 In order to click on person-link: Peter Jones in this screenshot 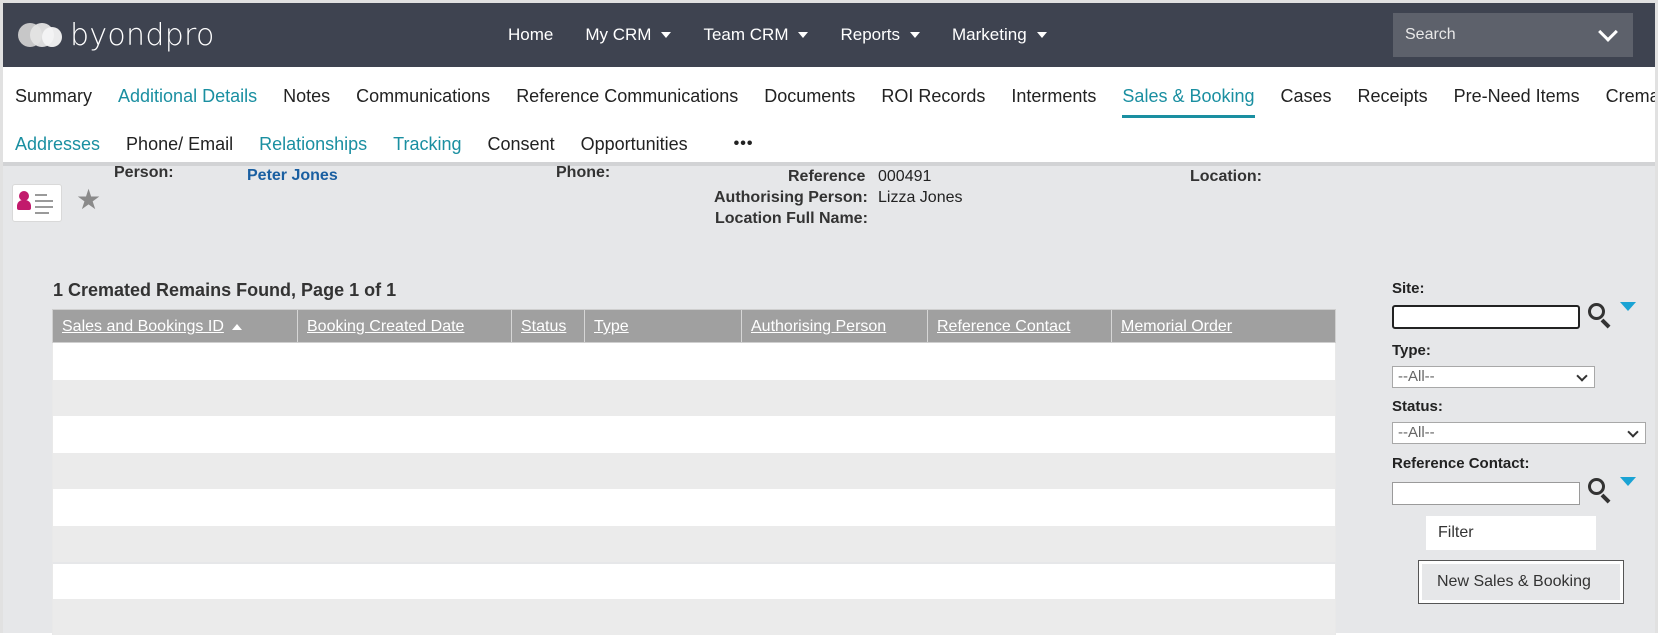, I will do `click(292, 176)`.